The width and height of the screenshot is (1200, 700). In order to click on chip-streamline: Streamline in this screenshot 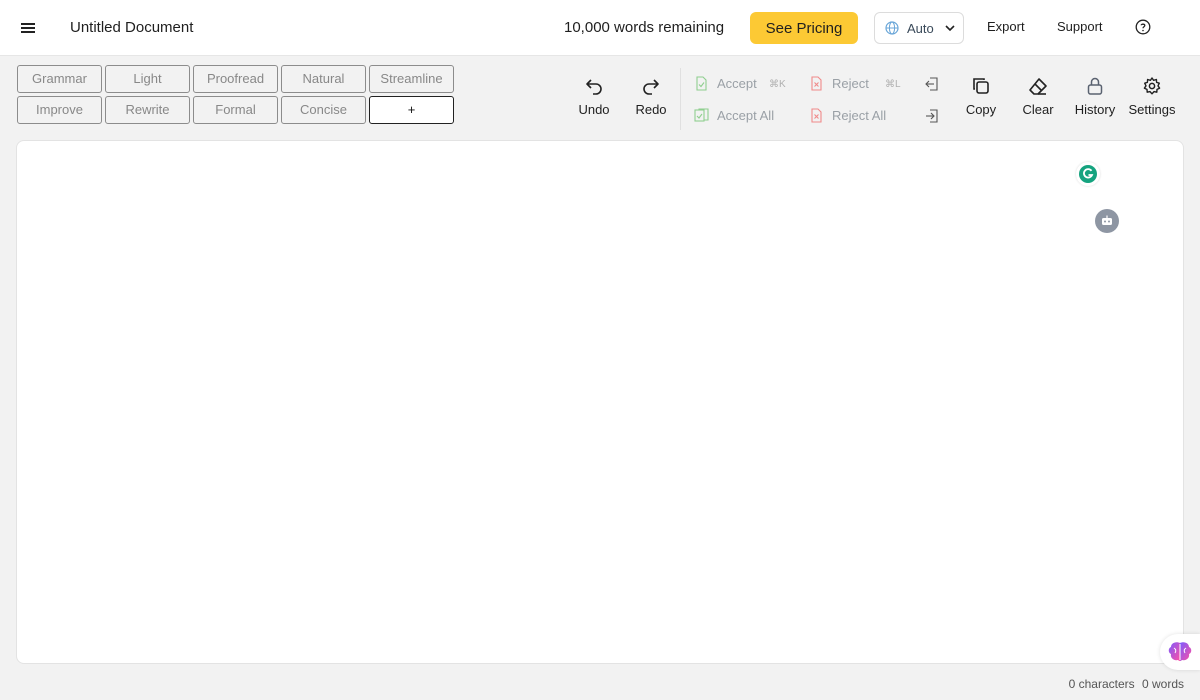, I will do `click(411, 79)`.